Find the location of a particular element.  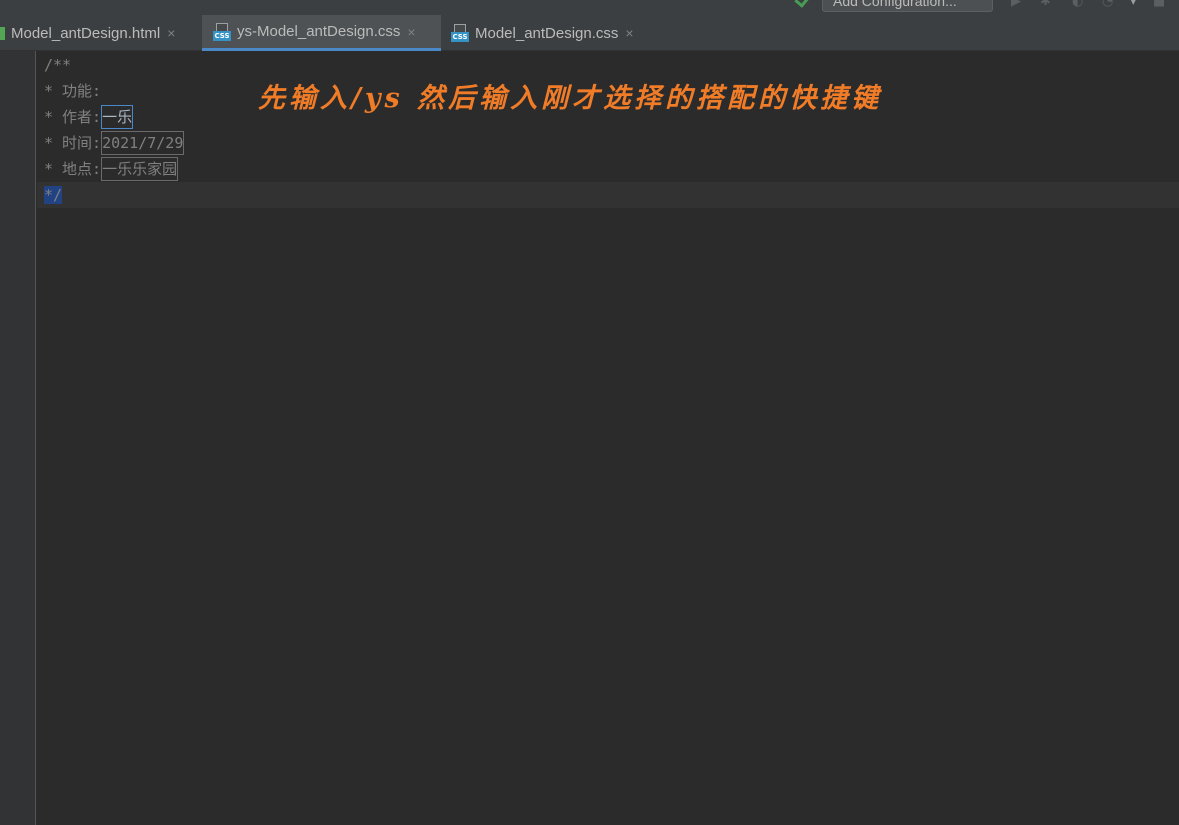

code-line-6: */ is located at coordinates (608, 195).